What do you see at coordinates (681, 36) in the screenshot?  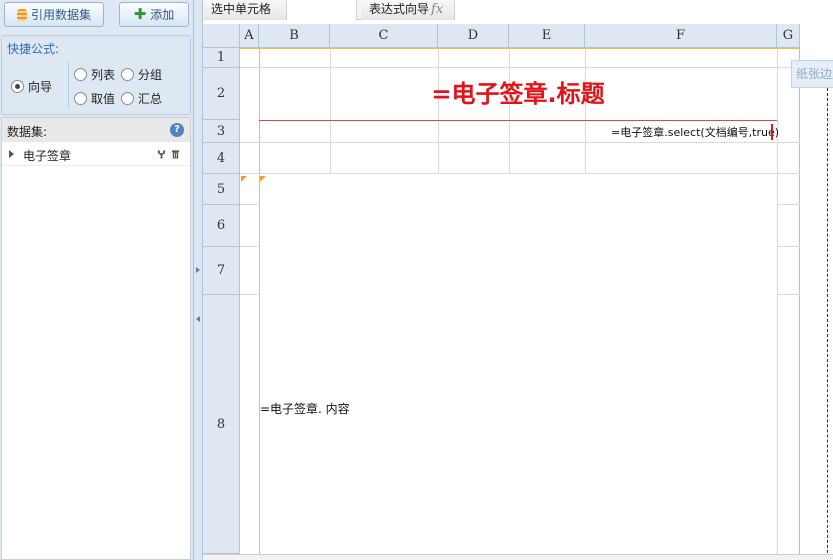 I see `column-header-f: F` at bounding box center [681, 36].